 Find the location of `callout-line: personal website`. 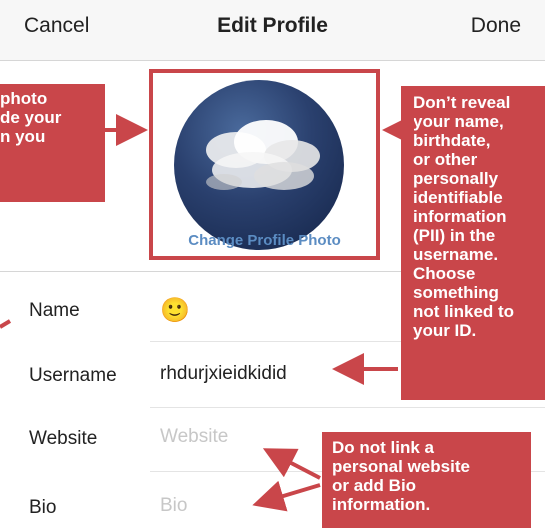

callout-line: personal website is located at coordinates (401, 466).